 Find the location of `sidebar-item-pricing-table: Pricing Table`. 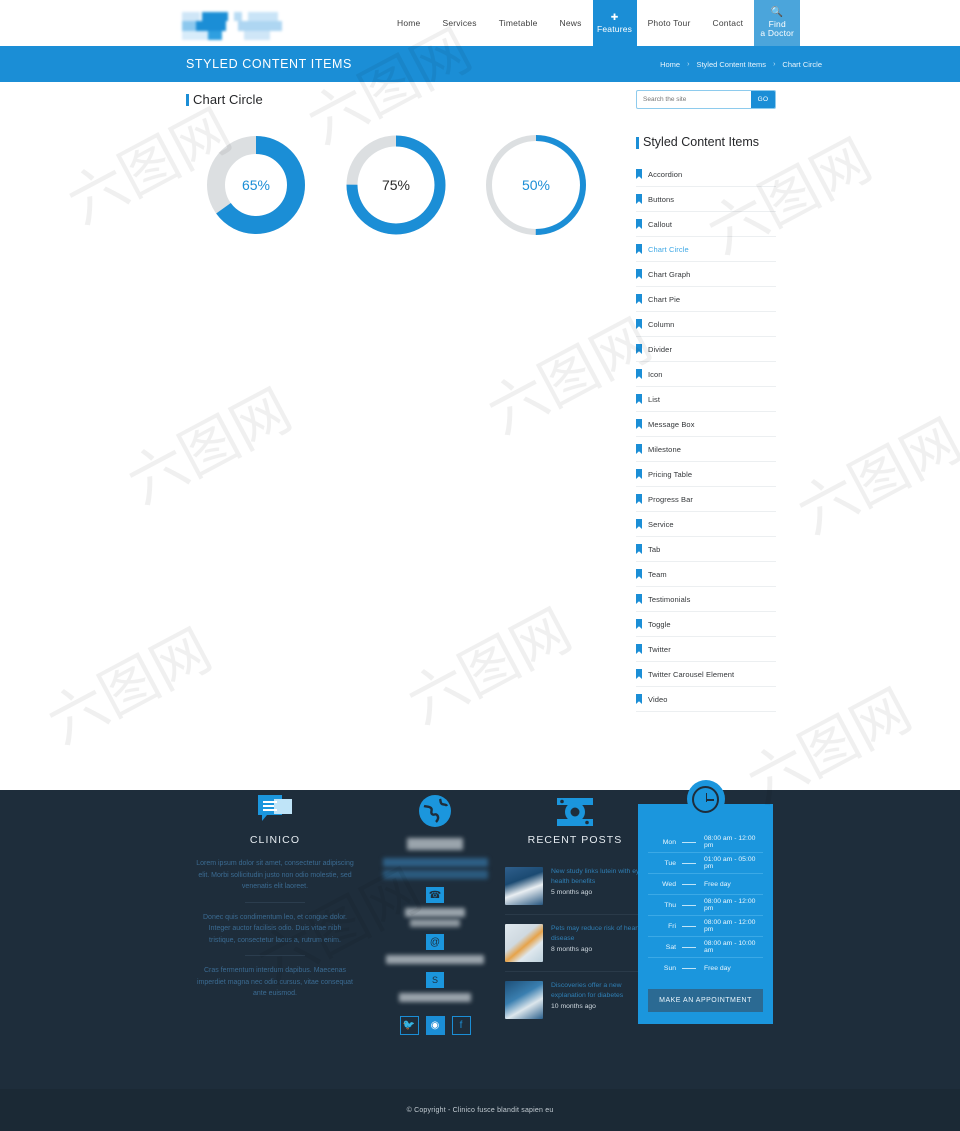

sidebar-item-pricing-table: Pricing Table is located at coordinates (706, 474).